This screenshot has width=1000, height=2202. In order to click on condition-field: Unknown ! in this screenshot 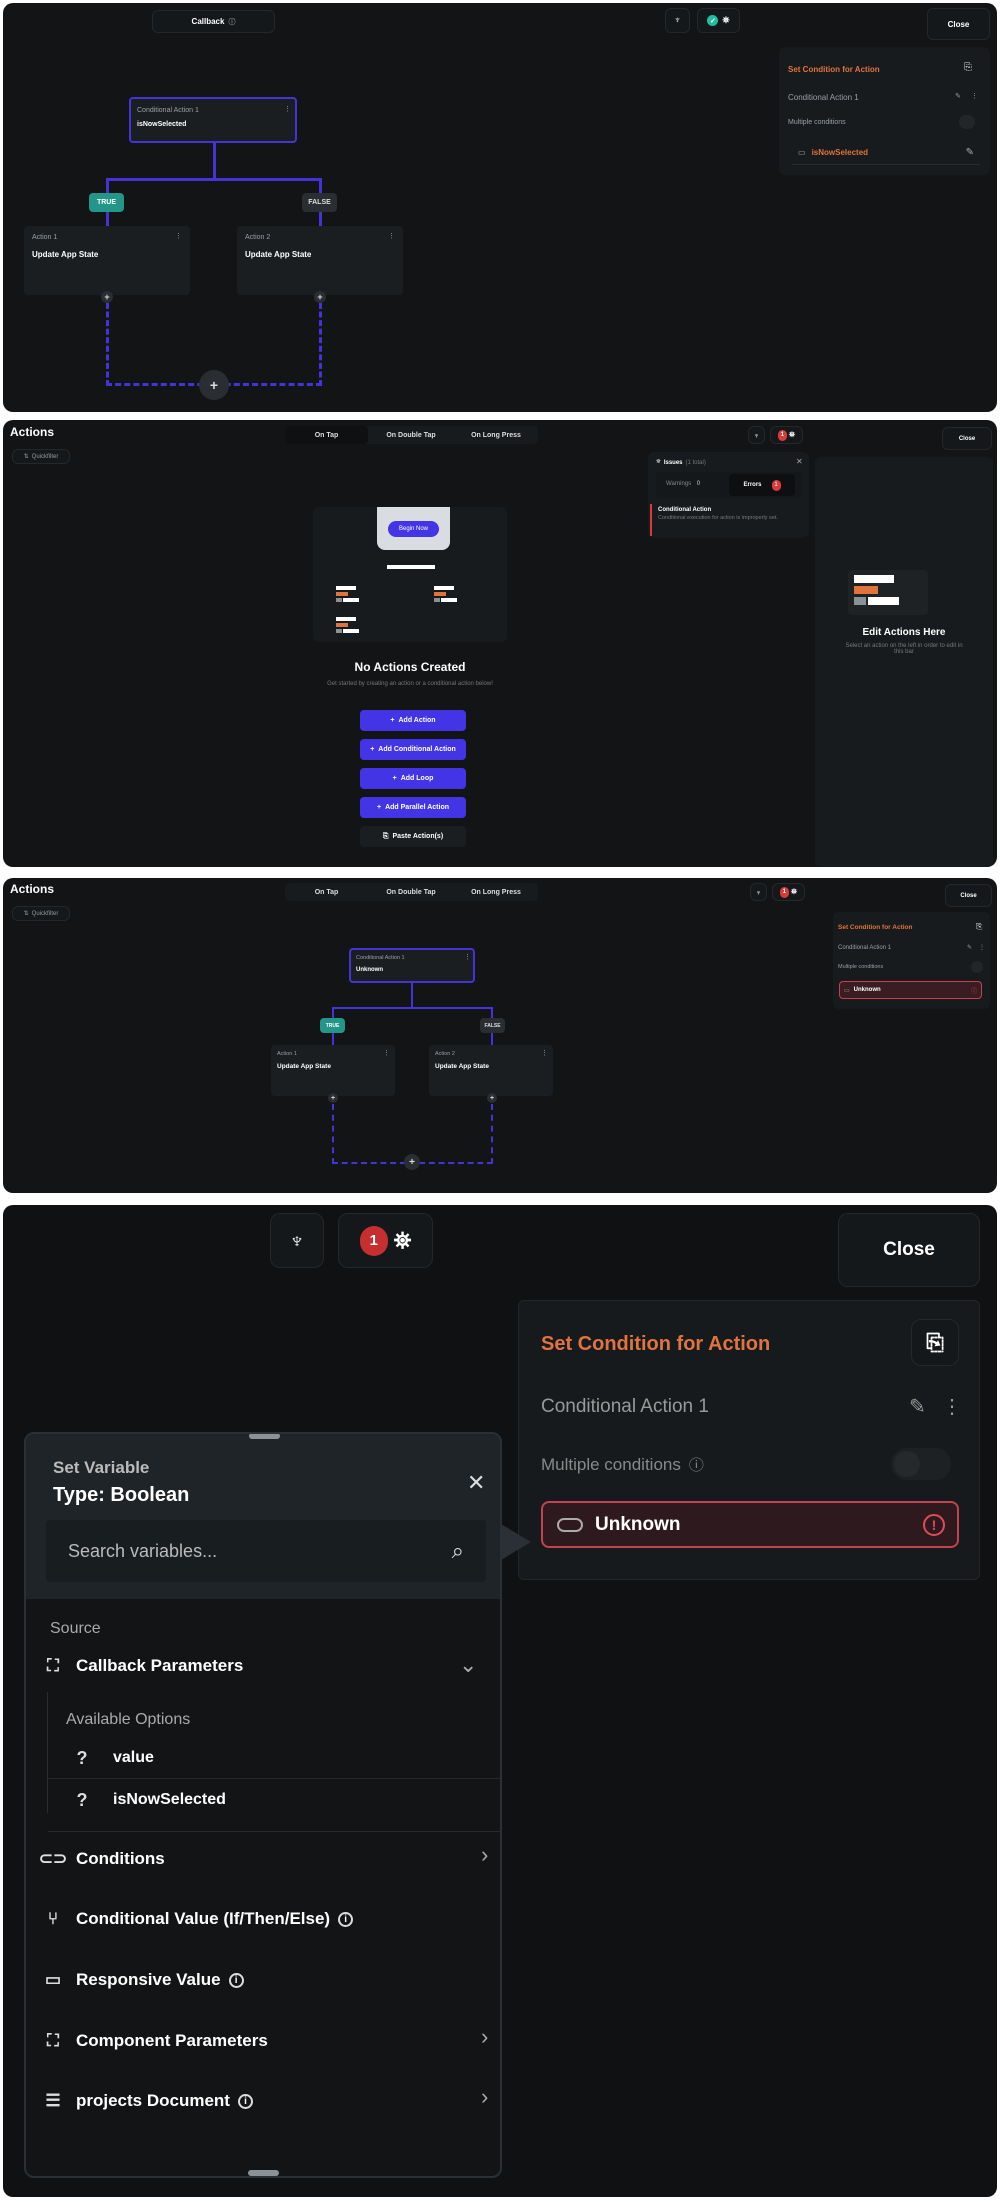, I will do `click(750, 1524)`.